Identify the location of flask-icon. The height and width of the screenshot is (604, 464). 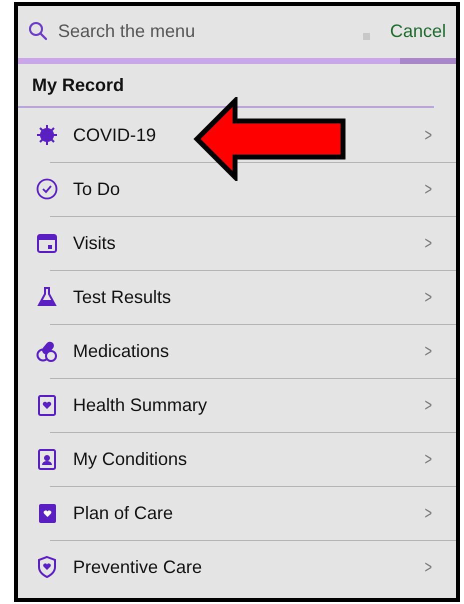
(47, 297).